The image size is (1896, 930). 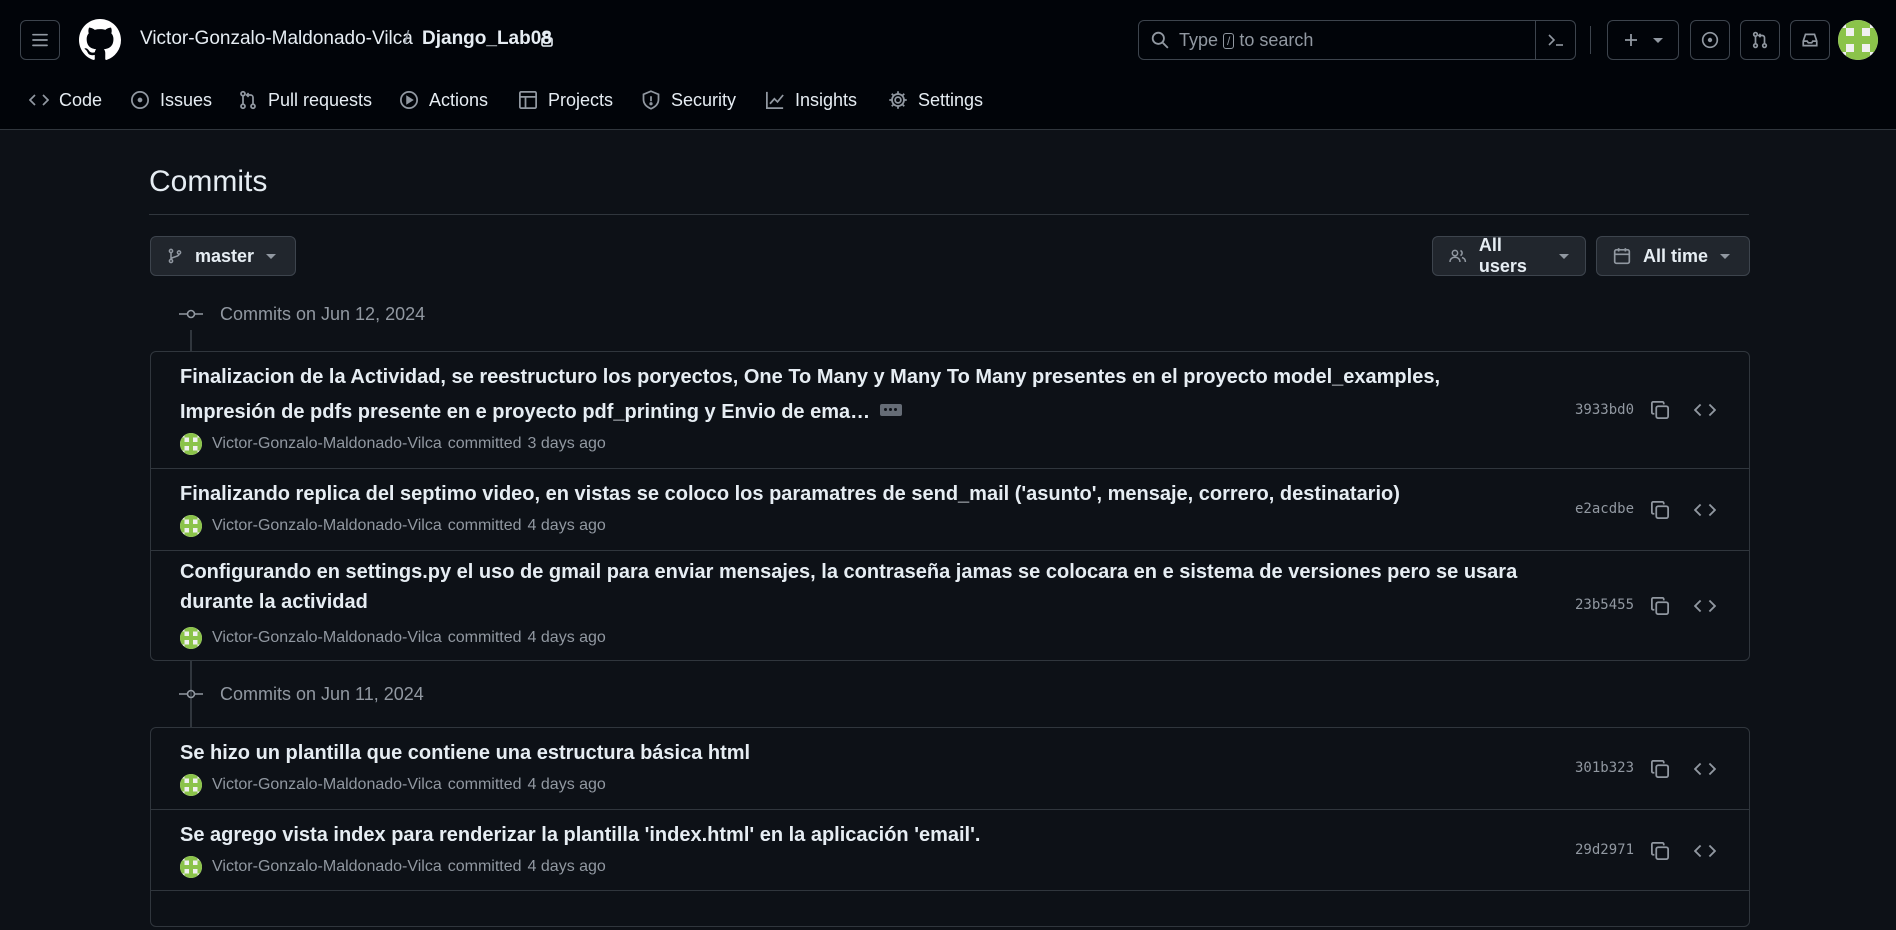 I want to click on users-filter-button: All users, so click(x=1509, y=255).